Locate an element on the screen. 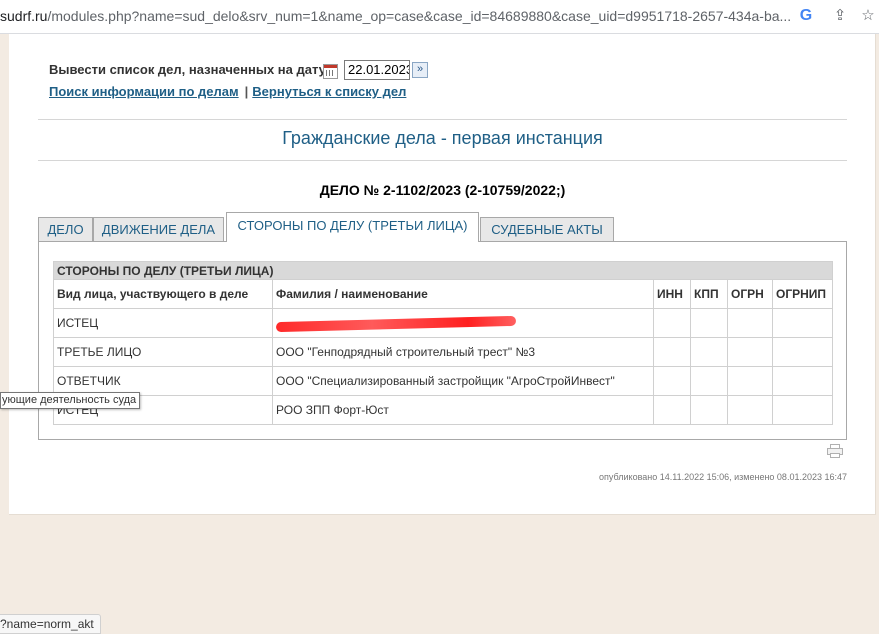 Image resolution: width=879 pixels, height=634 pixels. print-icon is located at coordinates (835, 451).